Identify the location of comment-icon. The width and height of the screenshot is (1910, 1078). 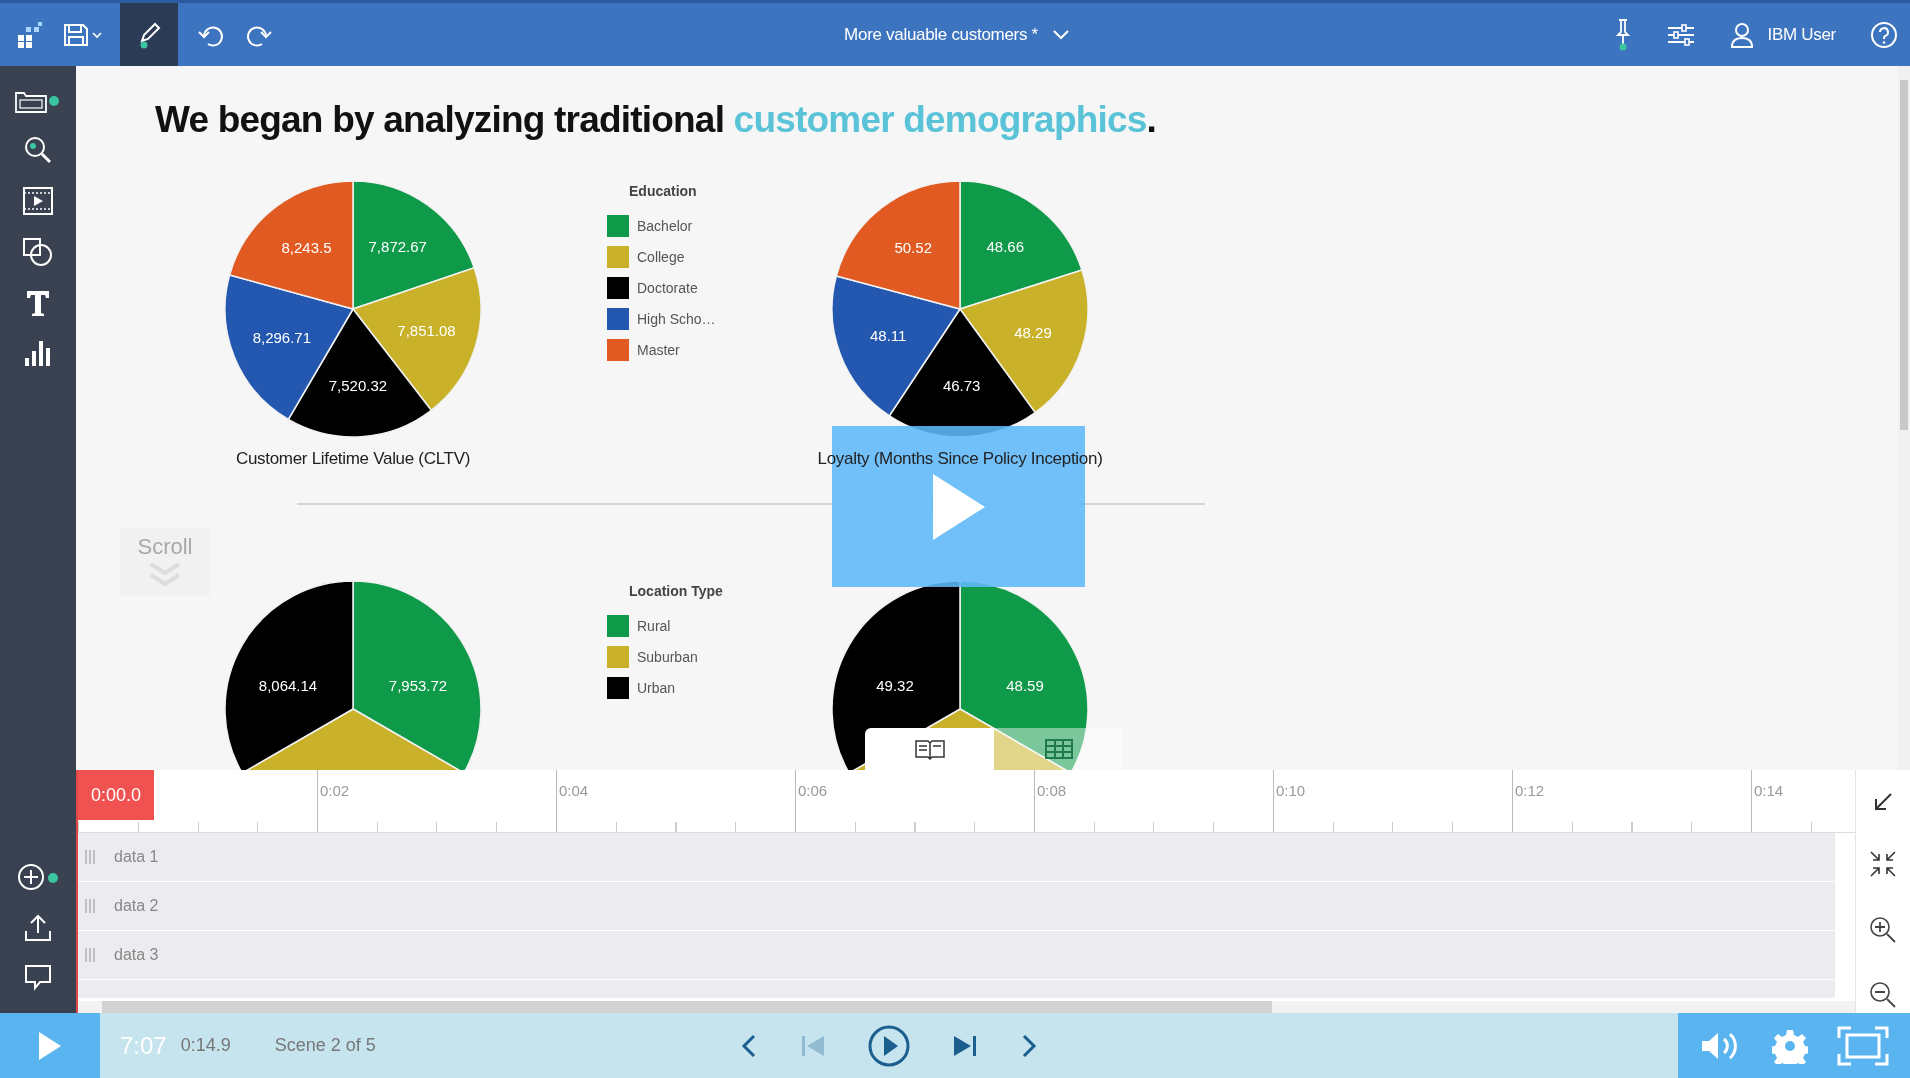
(38, 977).